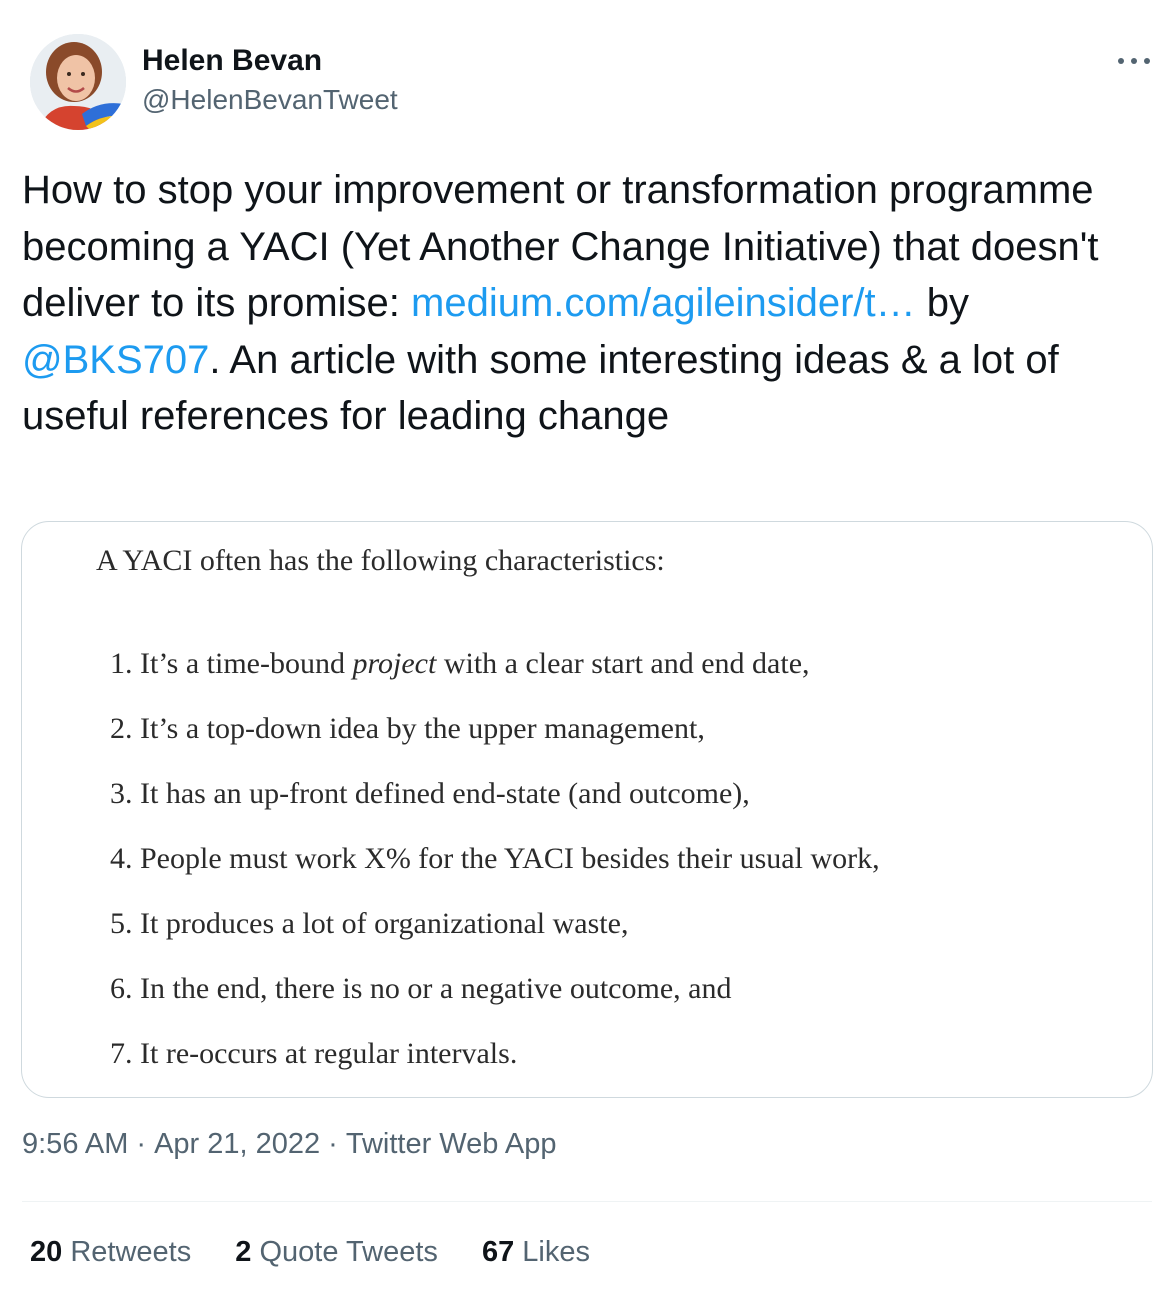 The image size is (1158, 1296). What do you see at coordinates (270, 100) in the screenshot?
I see `user-handle: @HelenBevanTweet` at bounding box center [270, 100].